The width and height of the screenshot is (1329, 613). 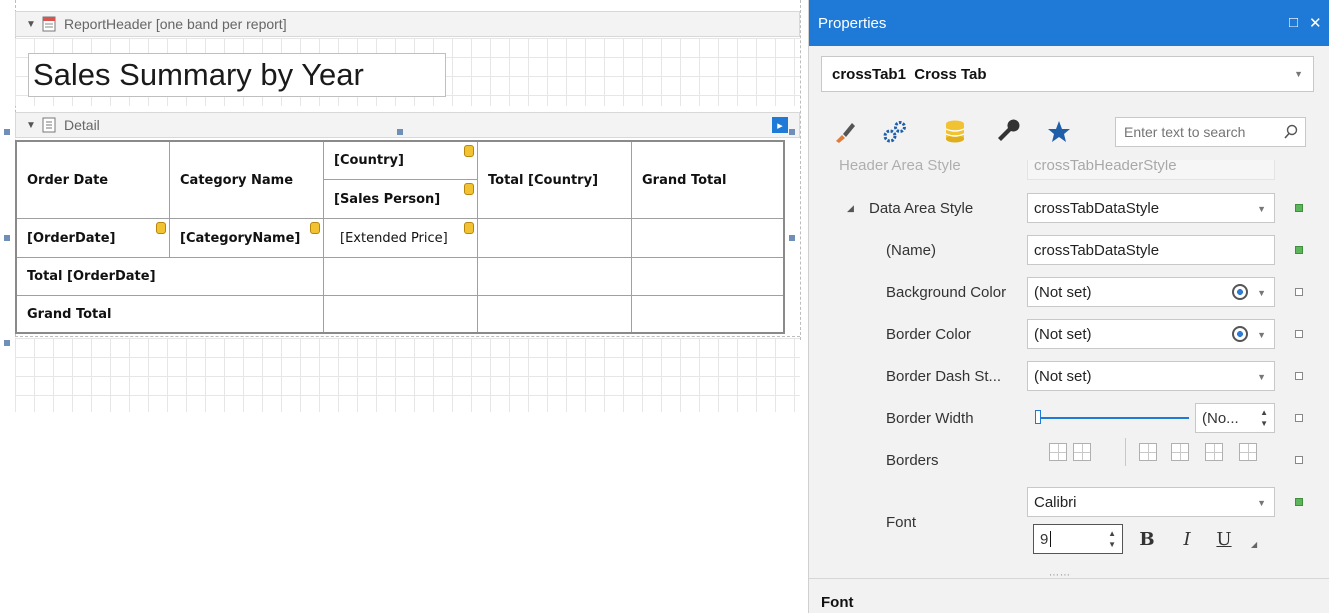 I want to click on font-size-spin-edit: 9 ▲ ▼, so click(x=1078, y=539).